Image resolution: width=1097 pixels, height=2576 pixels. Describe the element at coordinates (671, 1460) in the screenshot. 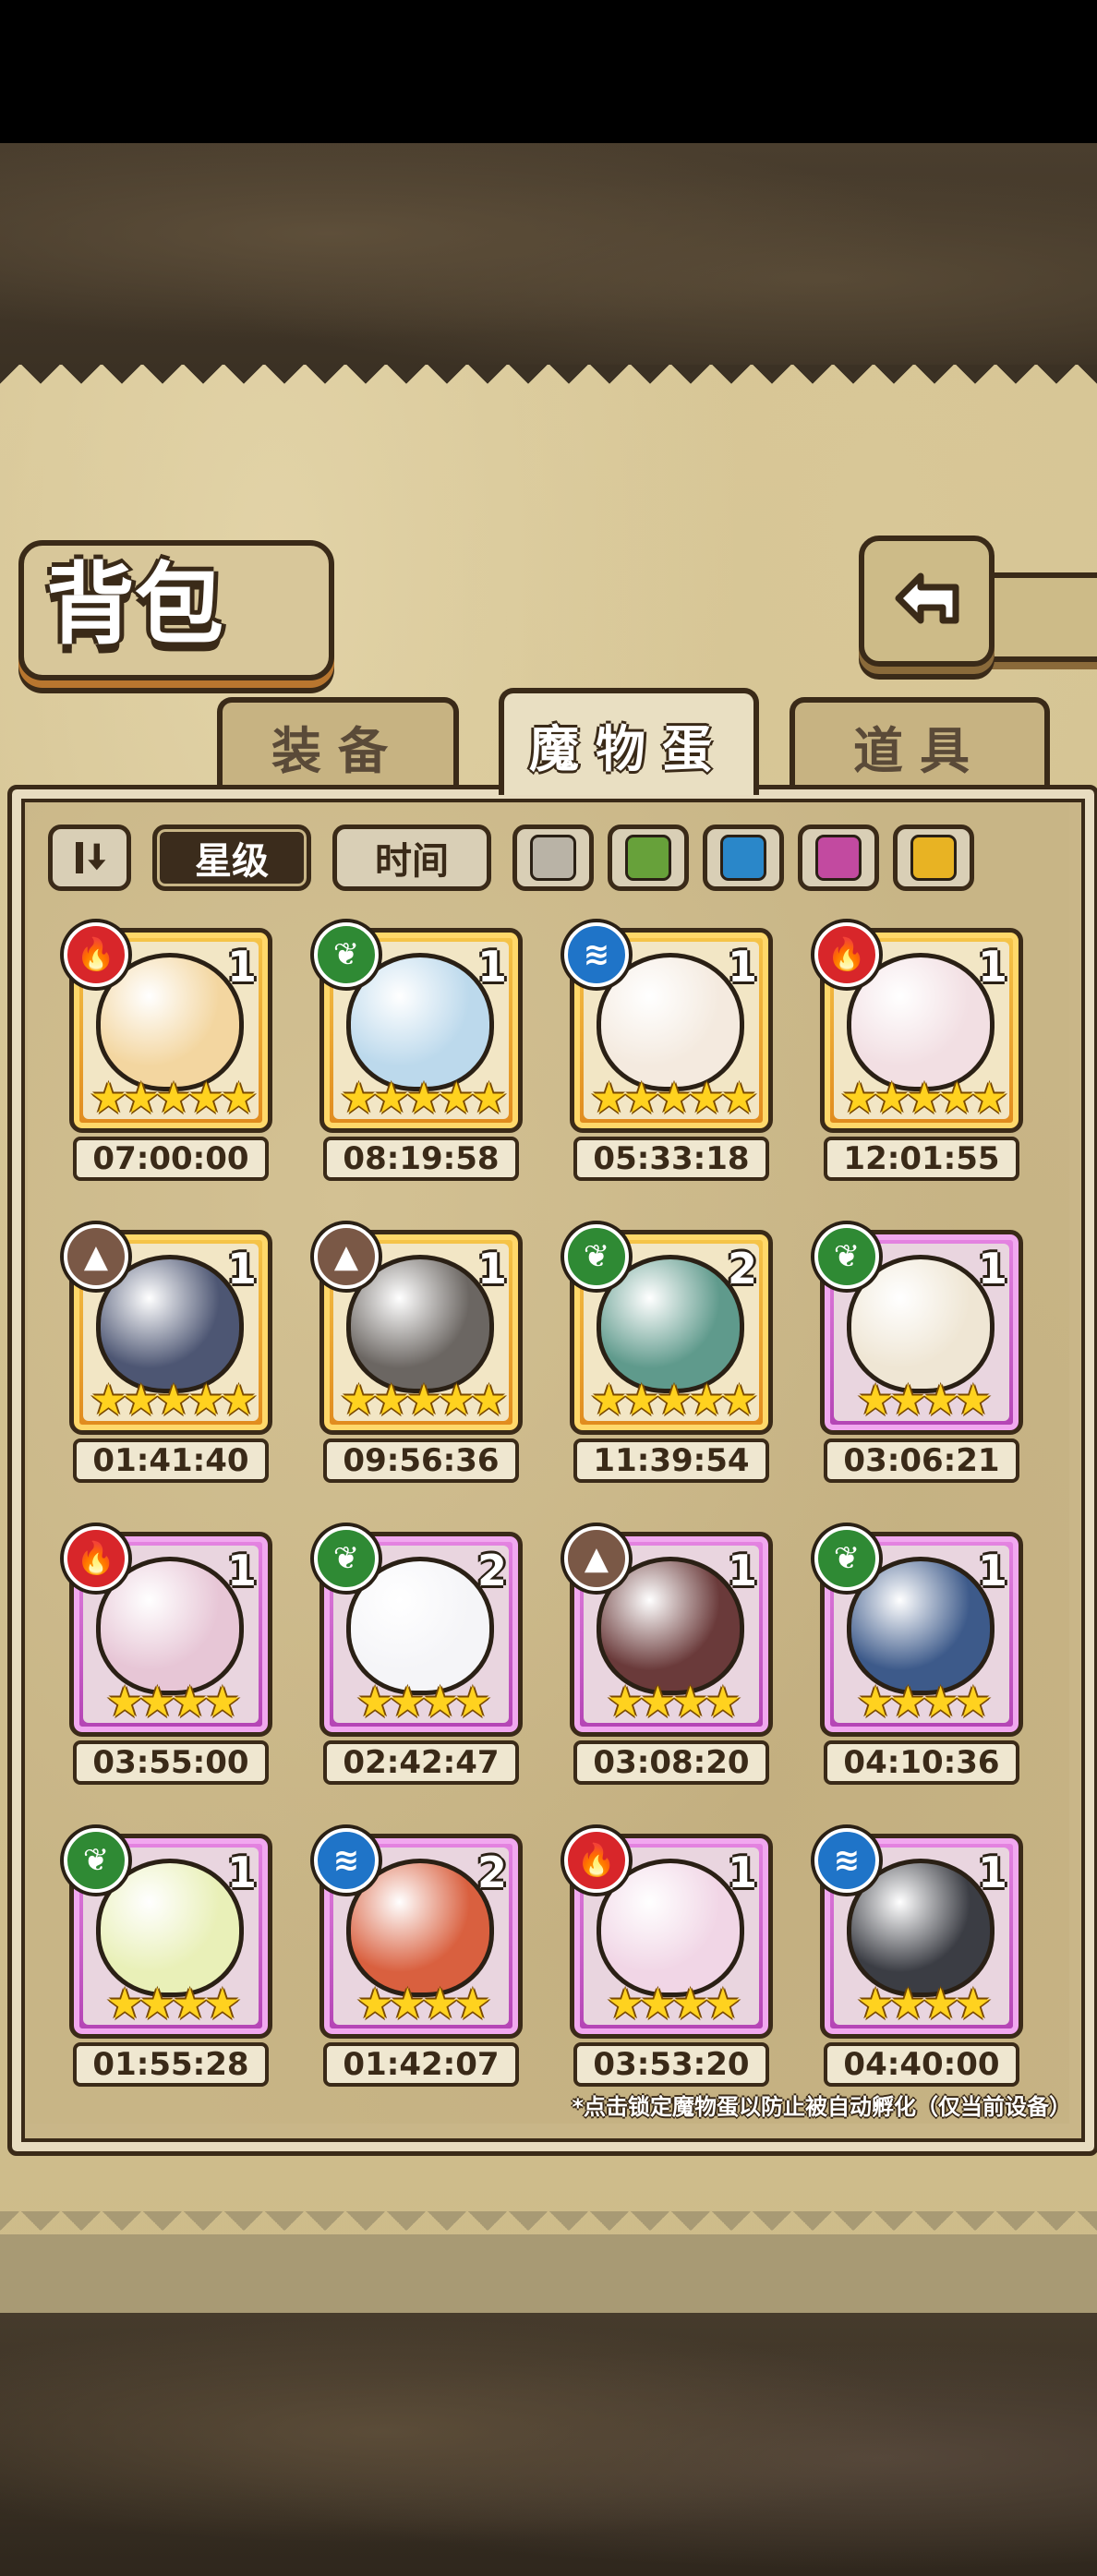

I see `hatch-timer: 11:39:54` at that location.